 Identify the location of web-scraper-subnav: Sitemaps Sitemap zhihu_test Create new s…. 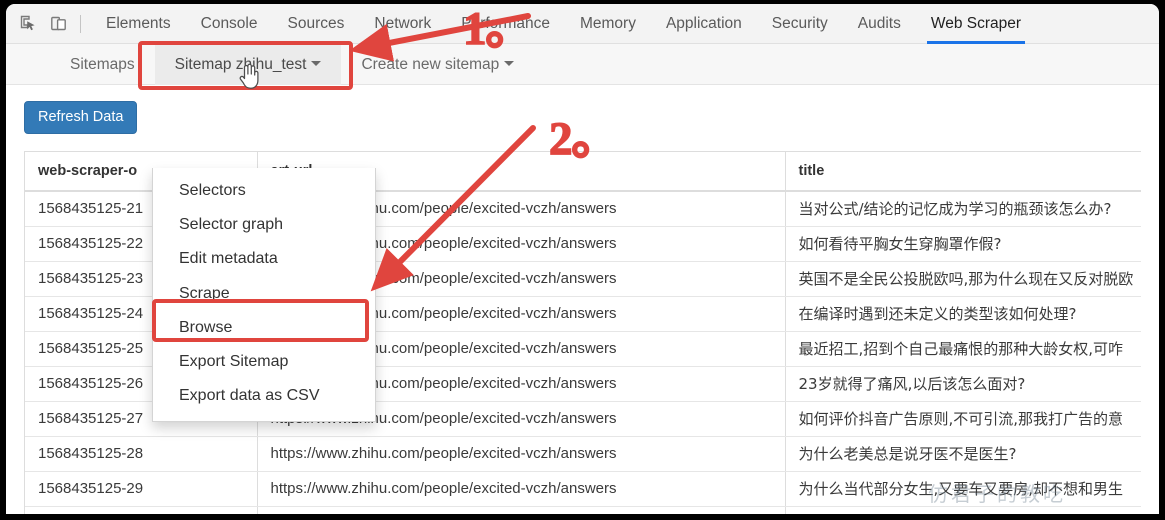
(582, 64).